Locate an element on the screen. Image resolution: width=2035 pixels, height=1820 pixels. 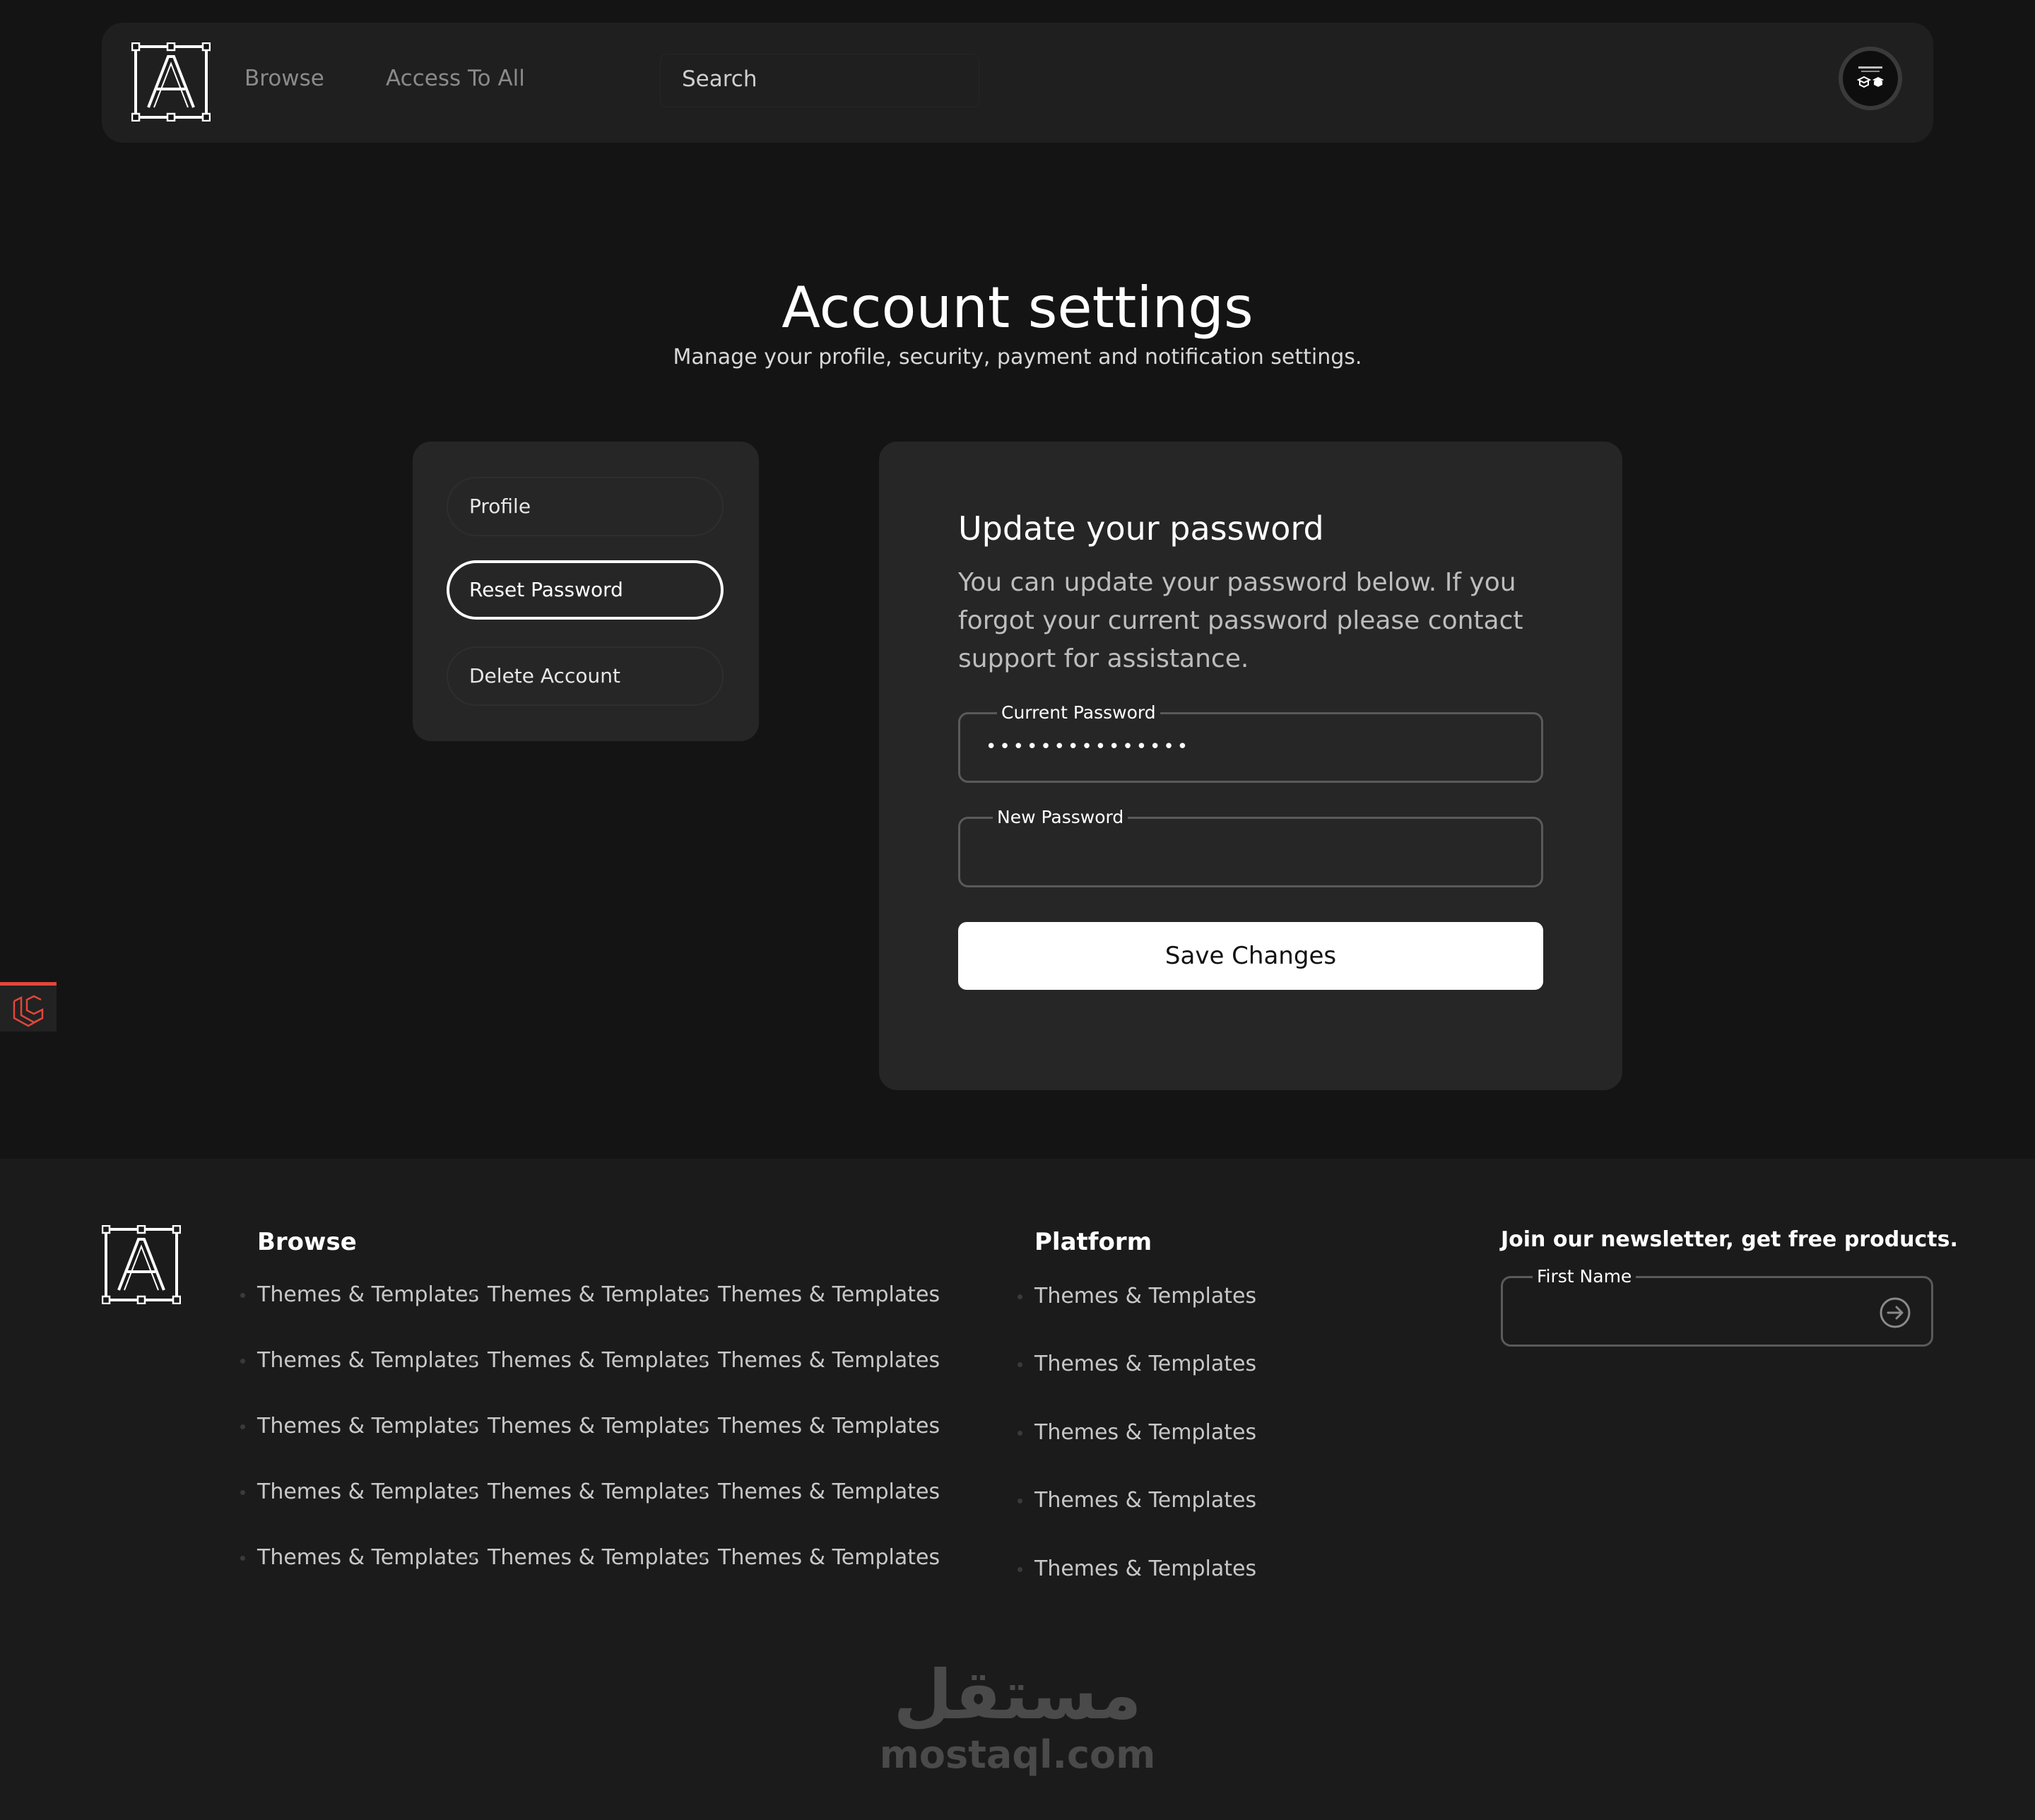
newsletter-title: Join our newsletter, get free products. is located at coordinates (1729, 1239).